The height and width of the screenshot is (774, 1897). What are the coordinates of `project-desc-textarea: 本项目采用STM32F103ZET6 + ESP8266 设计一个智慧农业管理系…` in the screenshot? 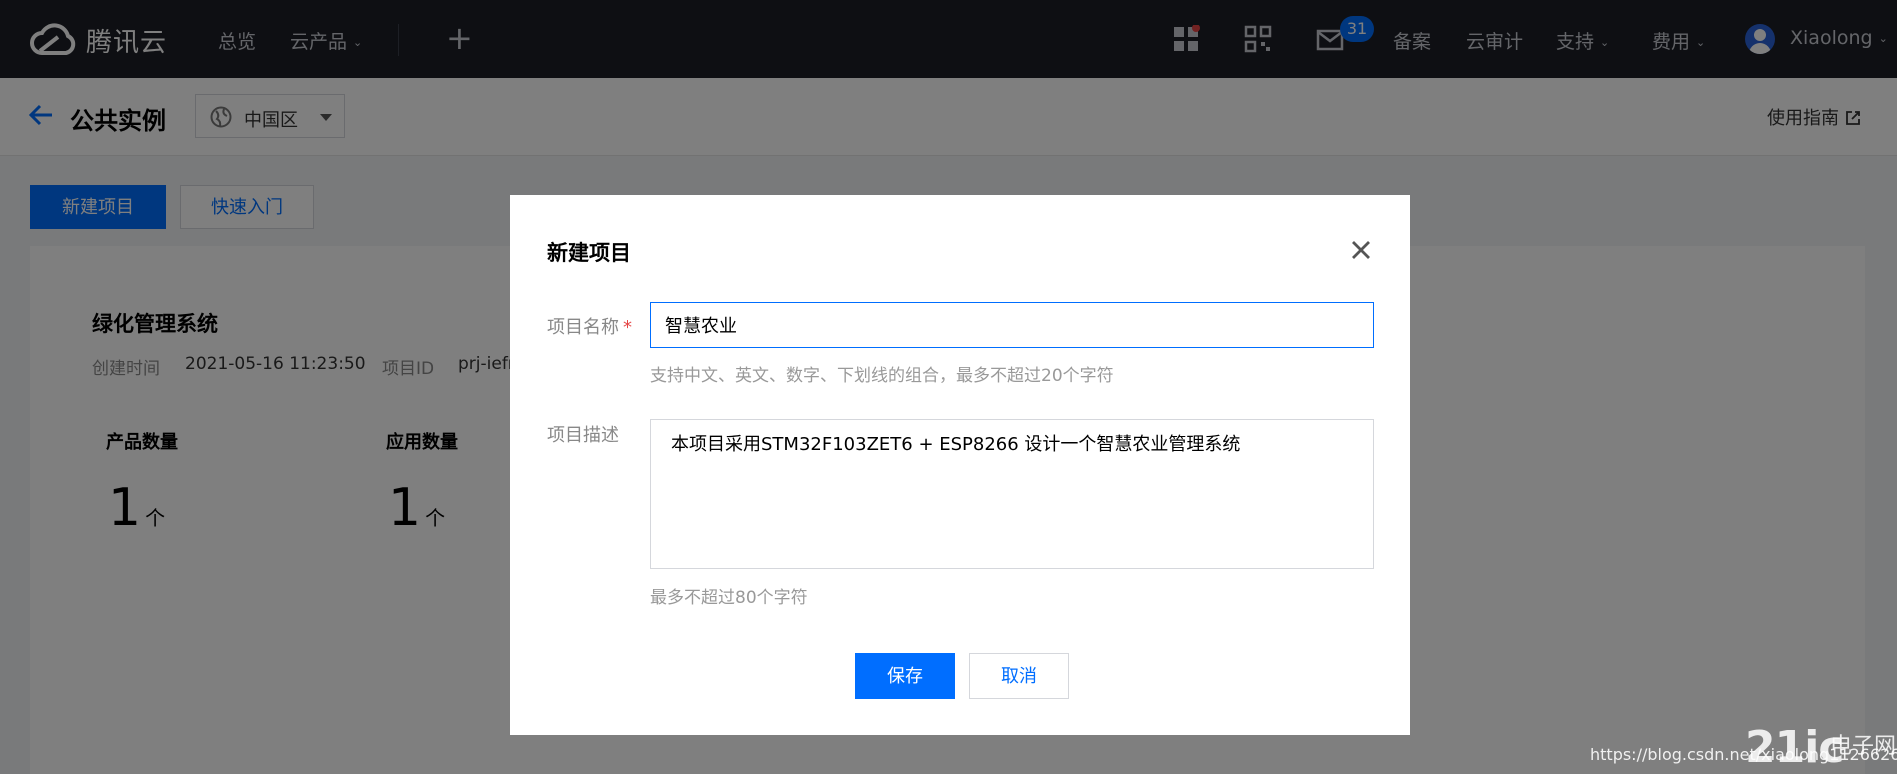 It's located at (1012, 494).